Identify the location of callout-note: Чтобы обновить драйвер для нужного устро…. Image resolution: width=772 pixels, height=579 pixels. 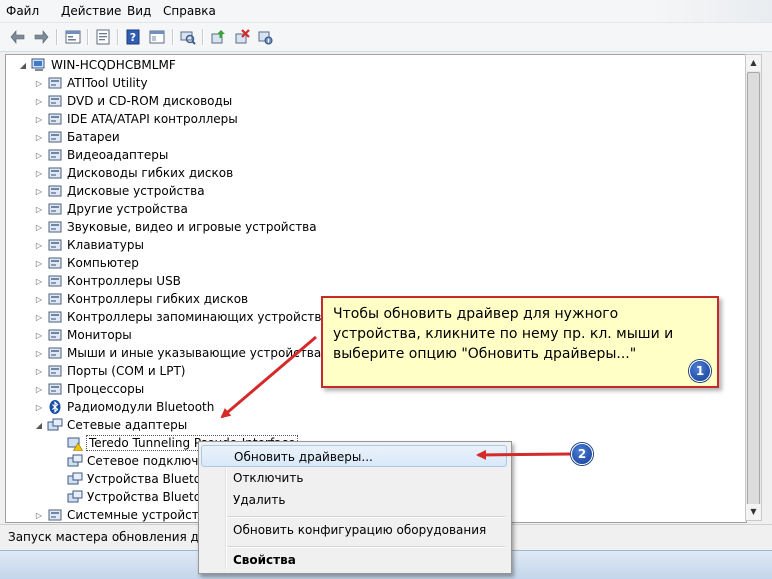
(520, 342).